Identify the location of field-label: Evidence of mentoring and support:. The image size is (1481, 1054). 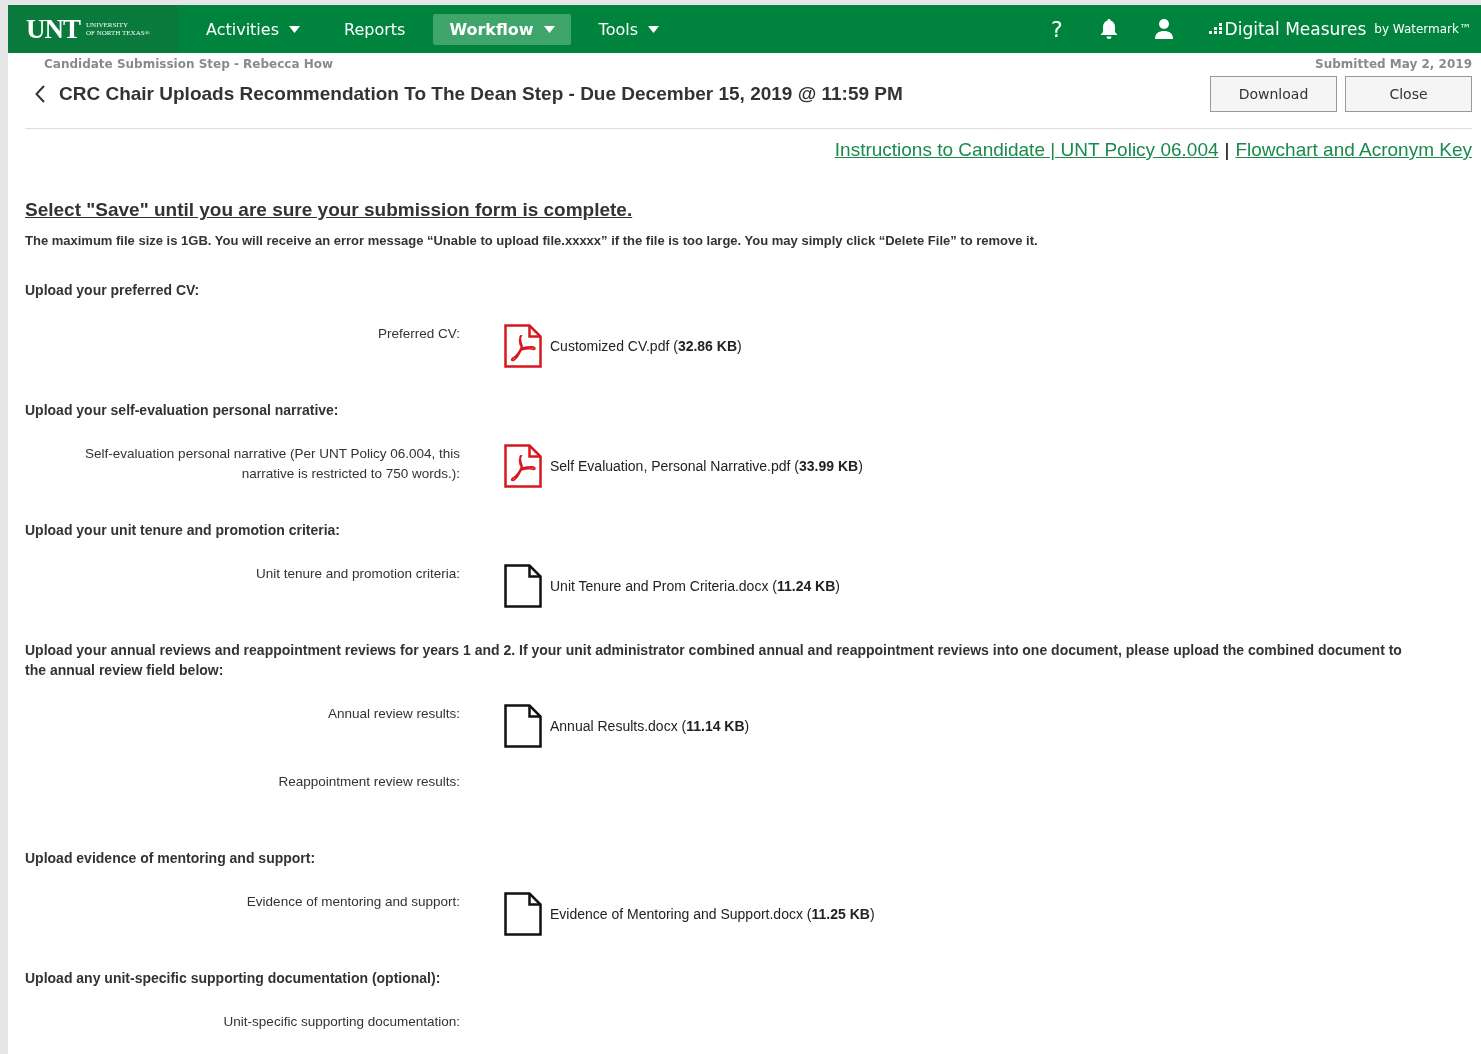
(352, 902).